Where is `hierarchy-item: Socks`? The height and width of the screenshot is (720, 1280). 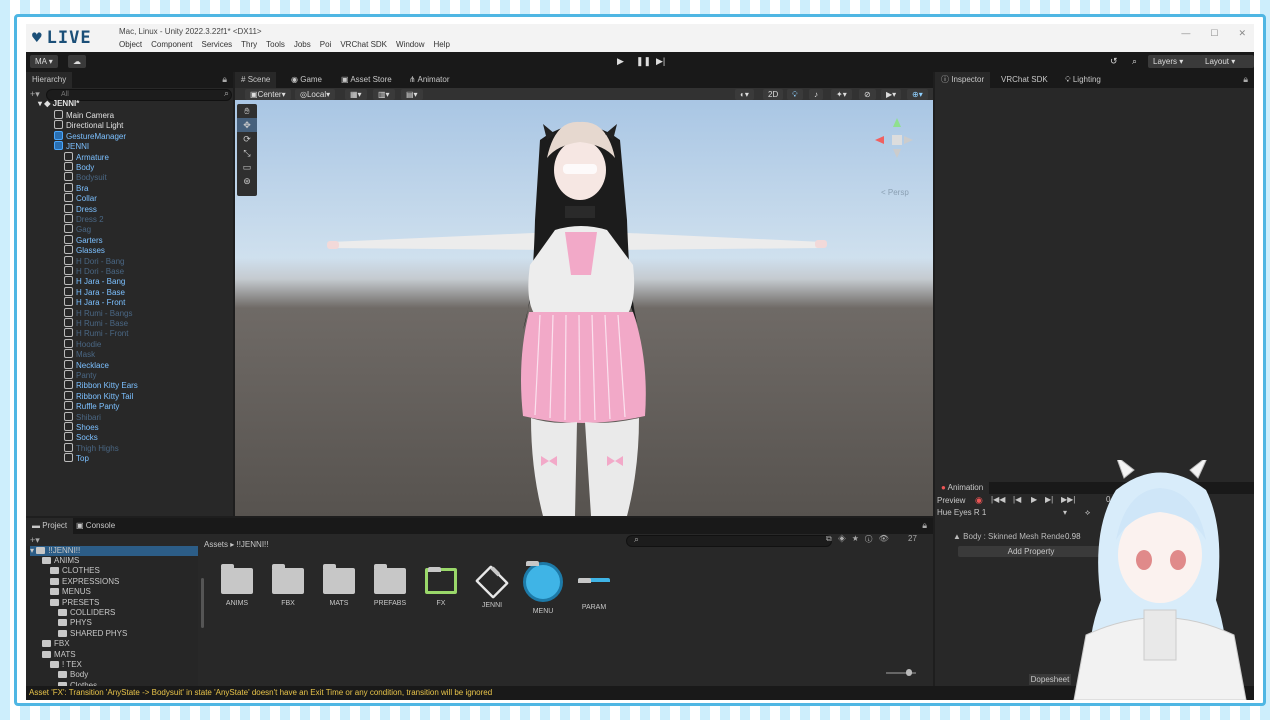 hierarchy-item: Socks is located at coordinates (81, 437).